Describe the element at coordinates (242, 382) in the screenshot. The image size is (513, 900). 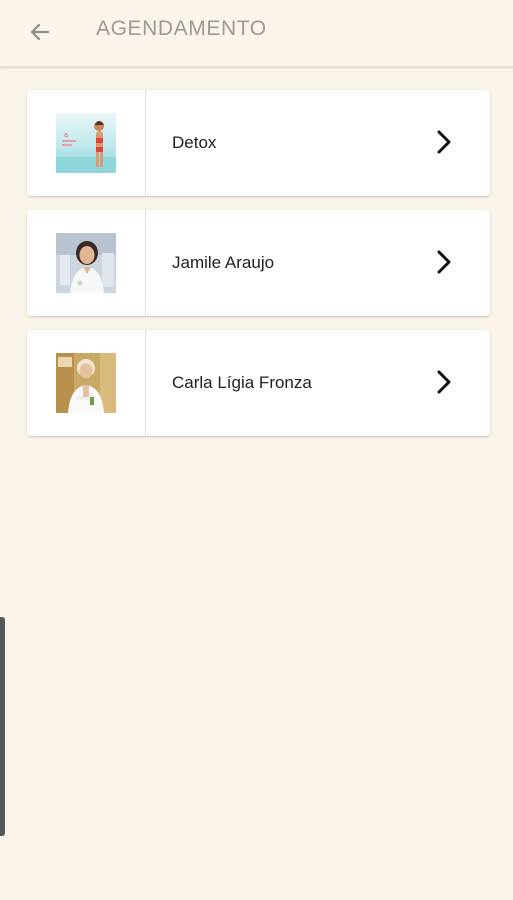
I see `item-label: Carla Lígia Fronza` at that location.